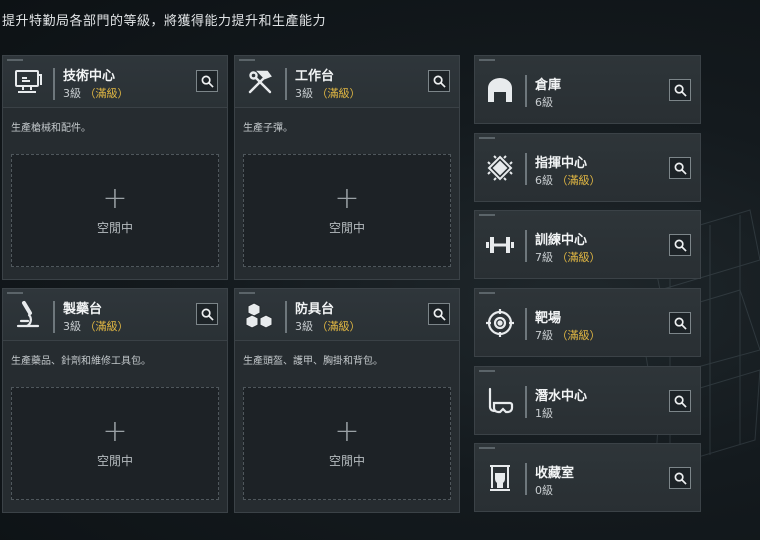  I want to click on card-title: 製藥台, so click(83, 309).